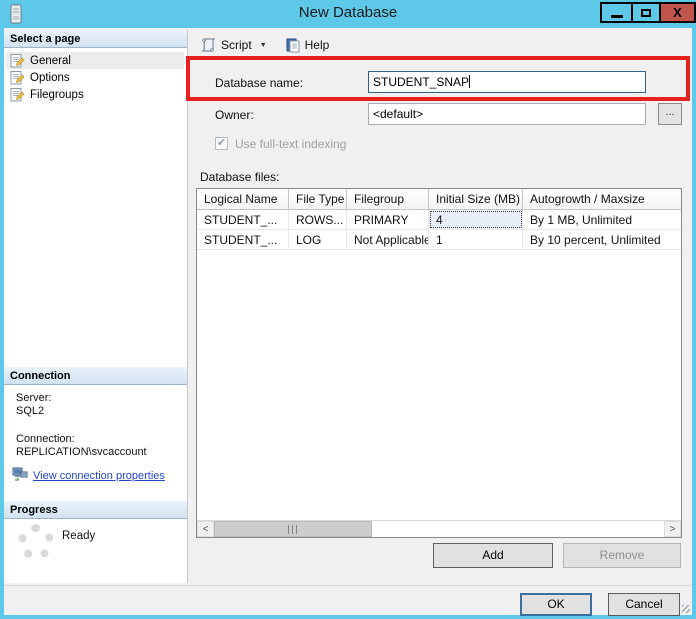 The image size is (696, 619). What do you see at coordinates (57, 94) in the screenshot?
I see `sidebar-item-label: Filegroups` at bounding box center [57, 94].